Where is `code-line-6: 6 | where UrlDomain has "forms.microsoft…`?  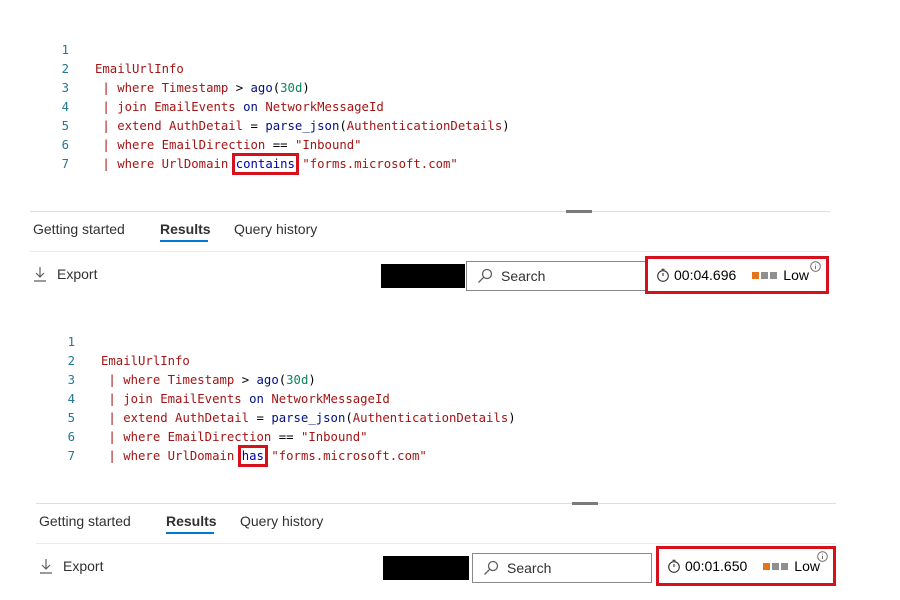
code-line-6: 6 | where UrlDomain has "forms.microsoft… is located at coordinates (244, 438).